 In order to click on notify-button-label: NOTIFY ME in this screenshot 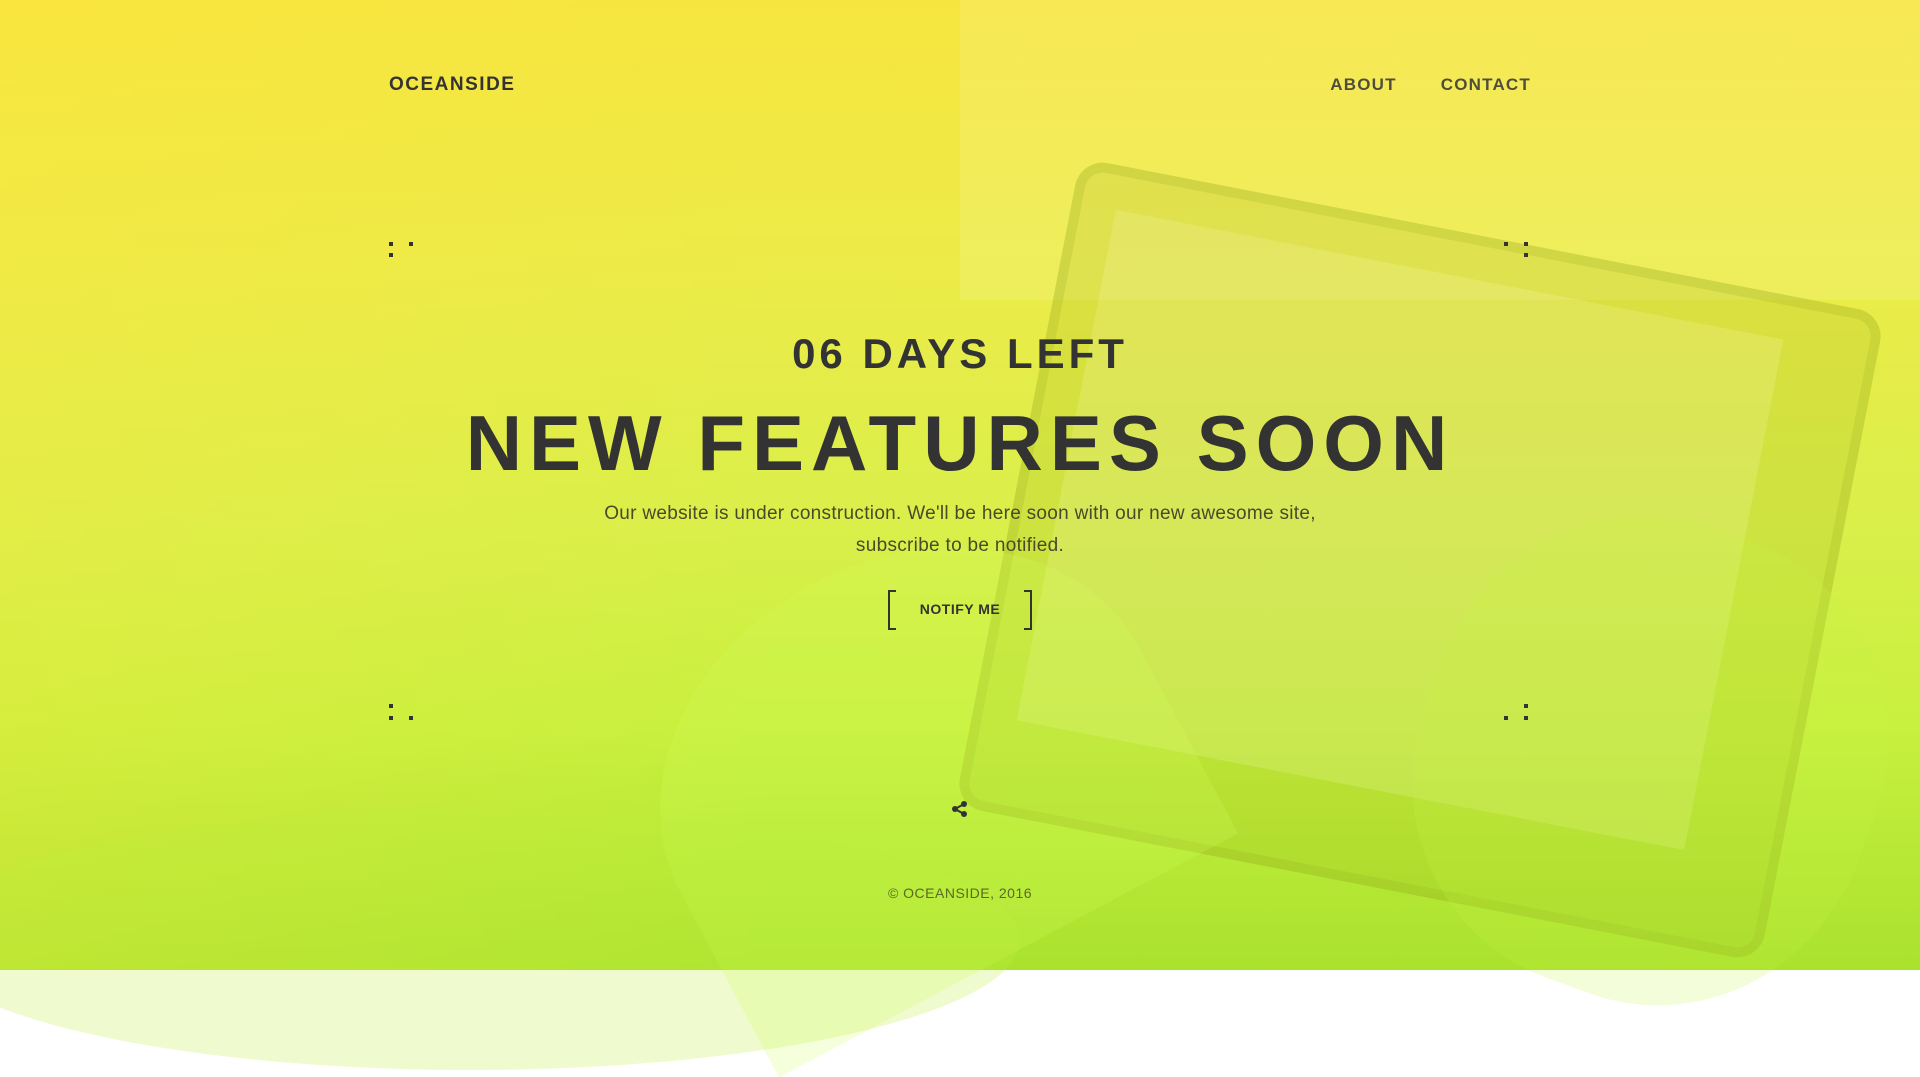, I will do `click(960, 609)`.